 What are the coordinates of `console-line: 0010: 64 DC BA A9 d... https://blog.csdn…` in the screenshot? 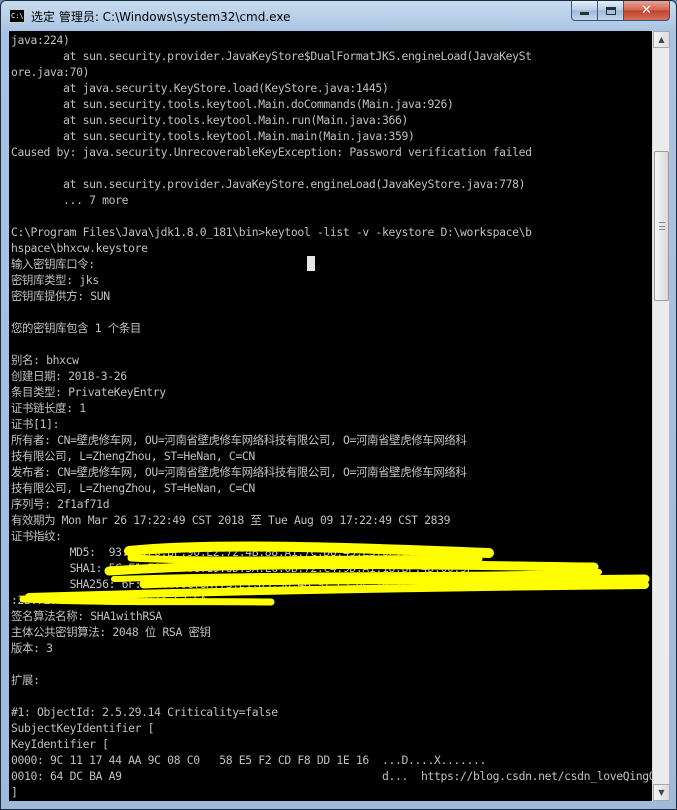 It's located at (331, 776).